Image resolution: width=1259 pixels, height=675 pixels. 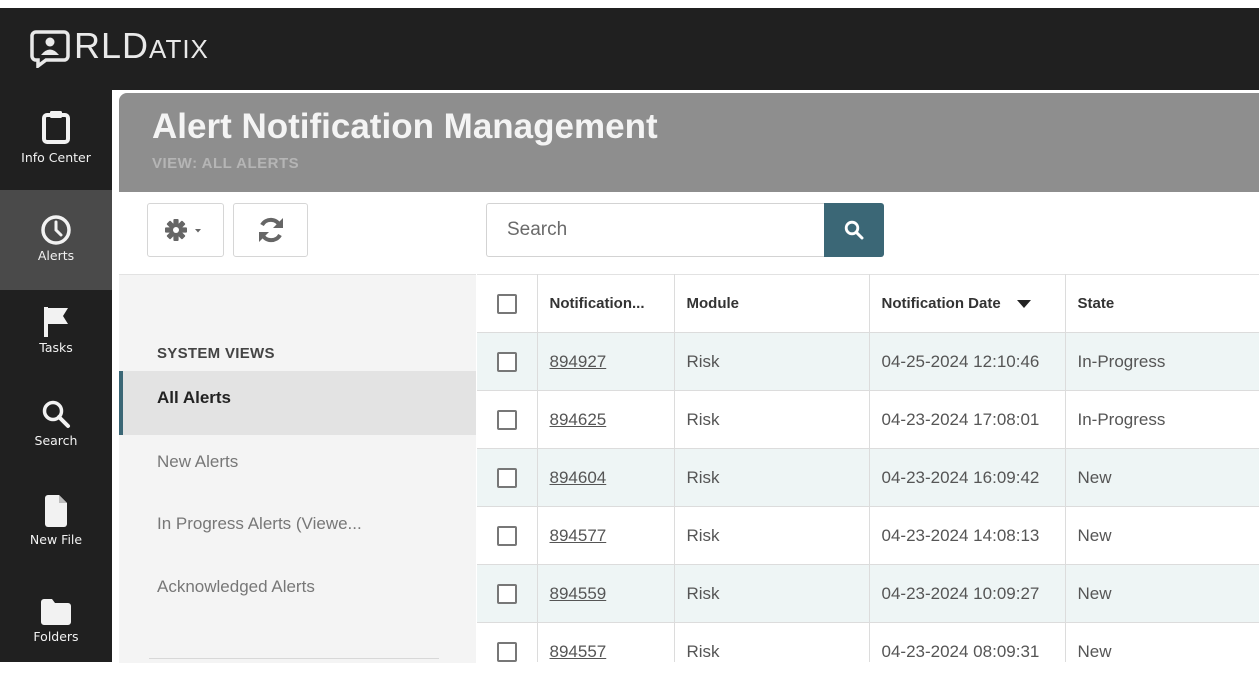 I want to click on settings-dropdown-button, so click(x=185, y=230).